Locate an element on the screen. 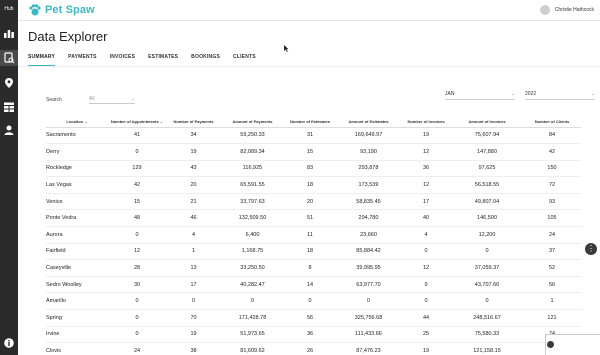  bar-chart-icon is located at coordinates (9, 33).